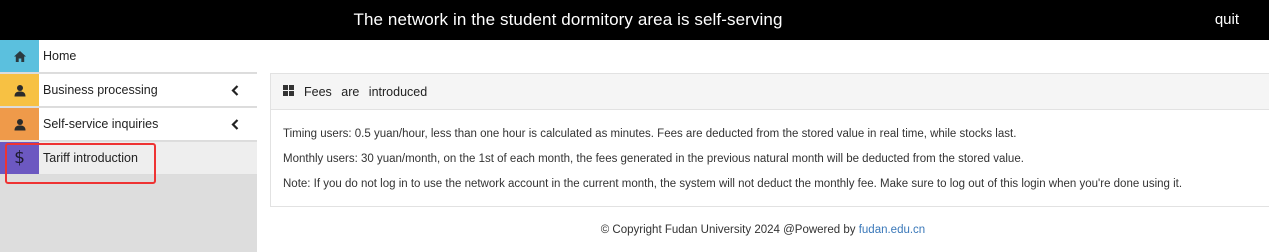 The height and width of the screenshot is (252, 1269). Describe the element at coordinates (100, 90) in the screenshot. I see `sidebar-item-label: Business processing` at that location.